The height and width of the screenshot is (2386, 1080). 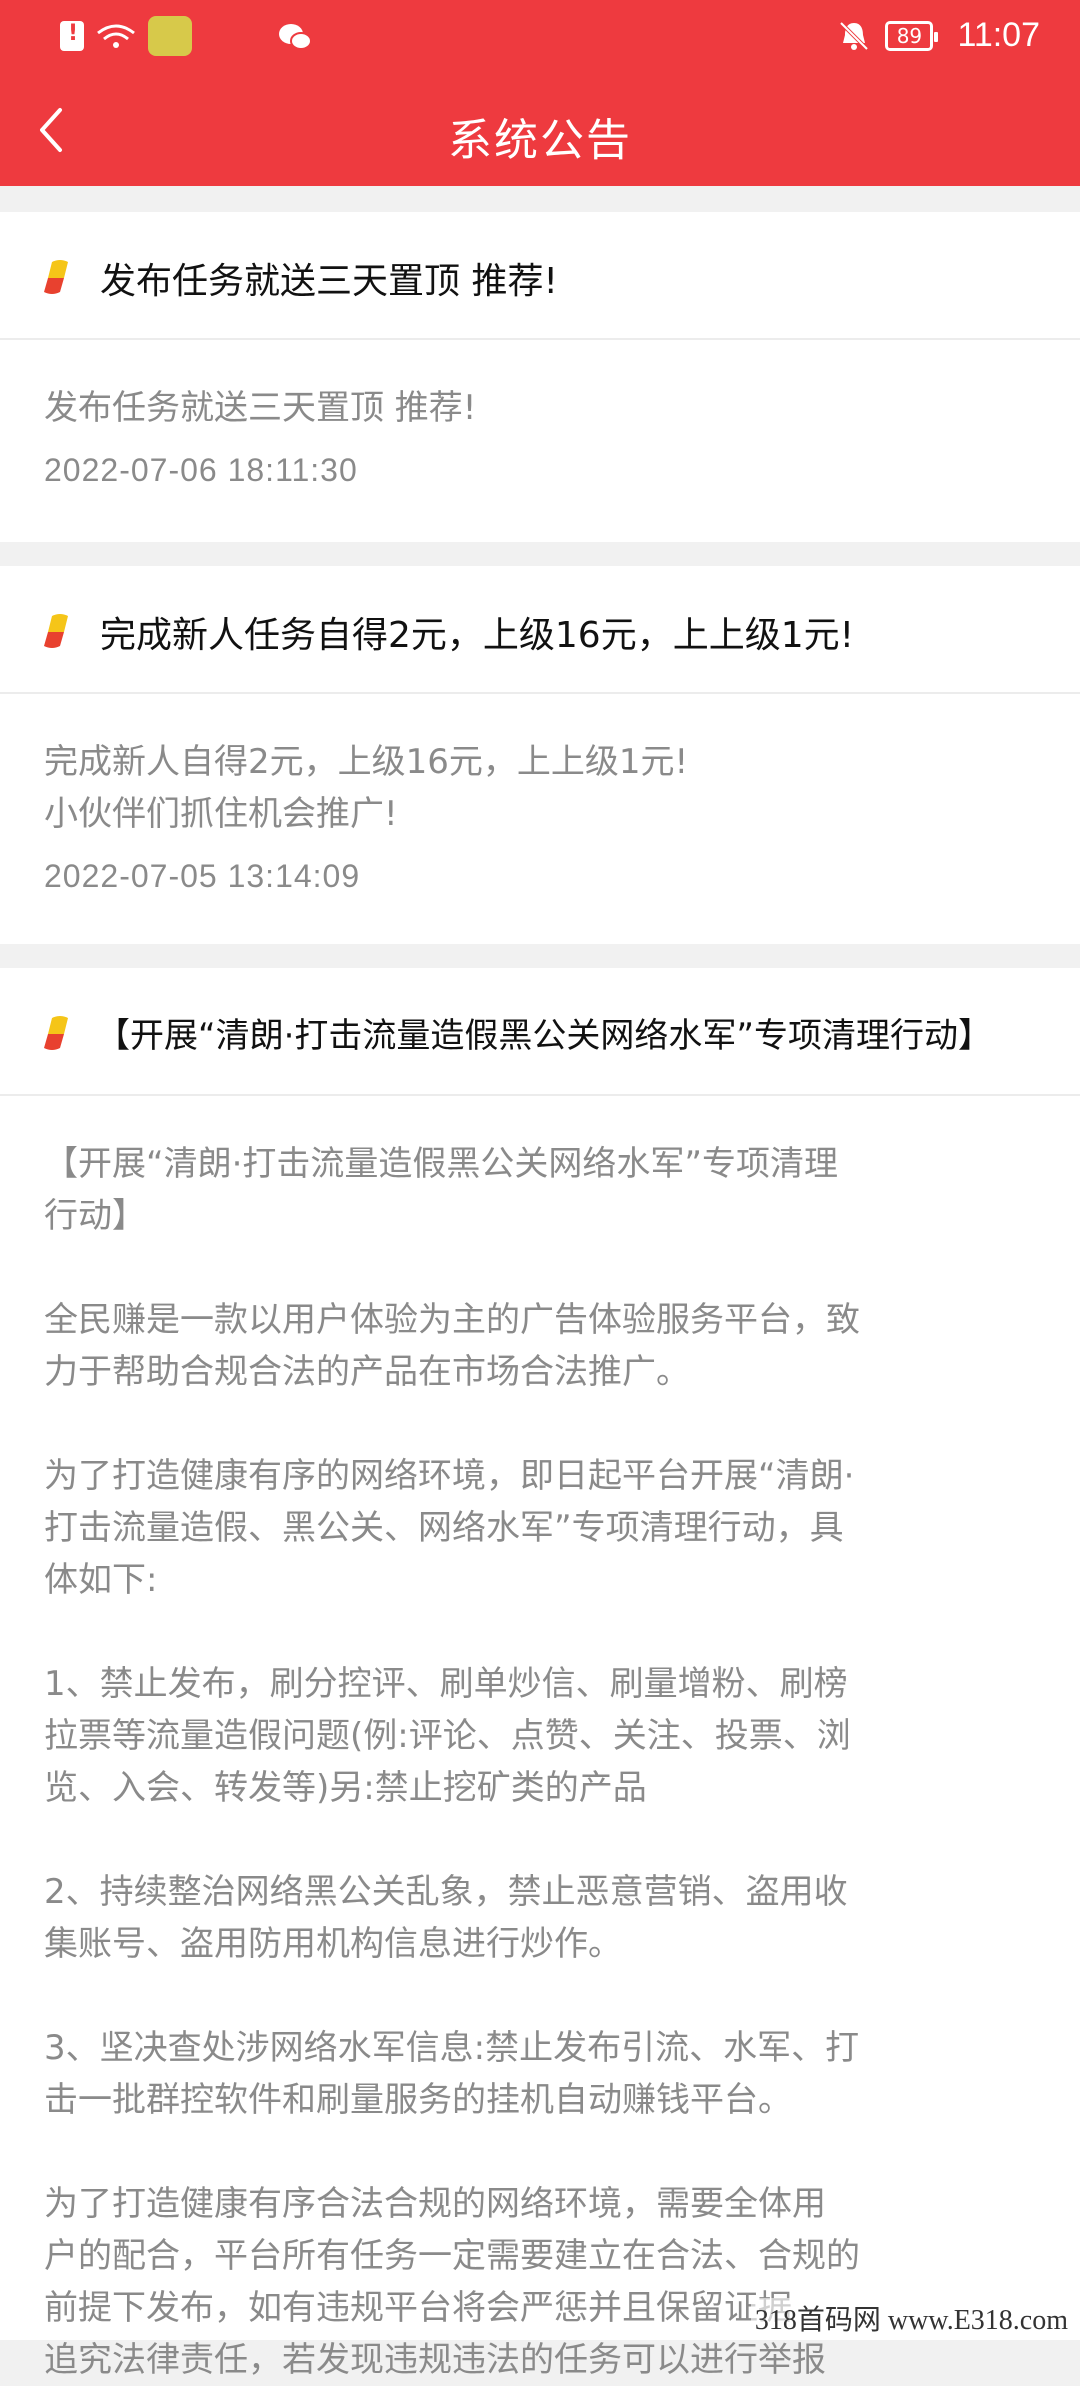 I want to click on notice-title: 发布任务就送三天置顶 推荐!, so click(x=329, y=281).